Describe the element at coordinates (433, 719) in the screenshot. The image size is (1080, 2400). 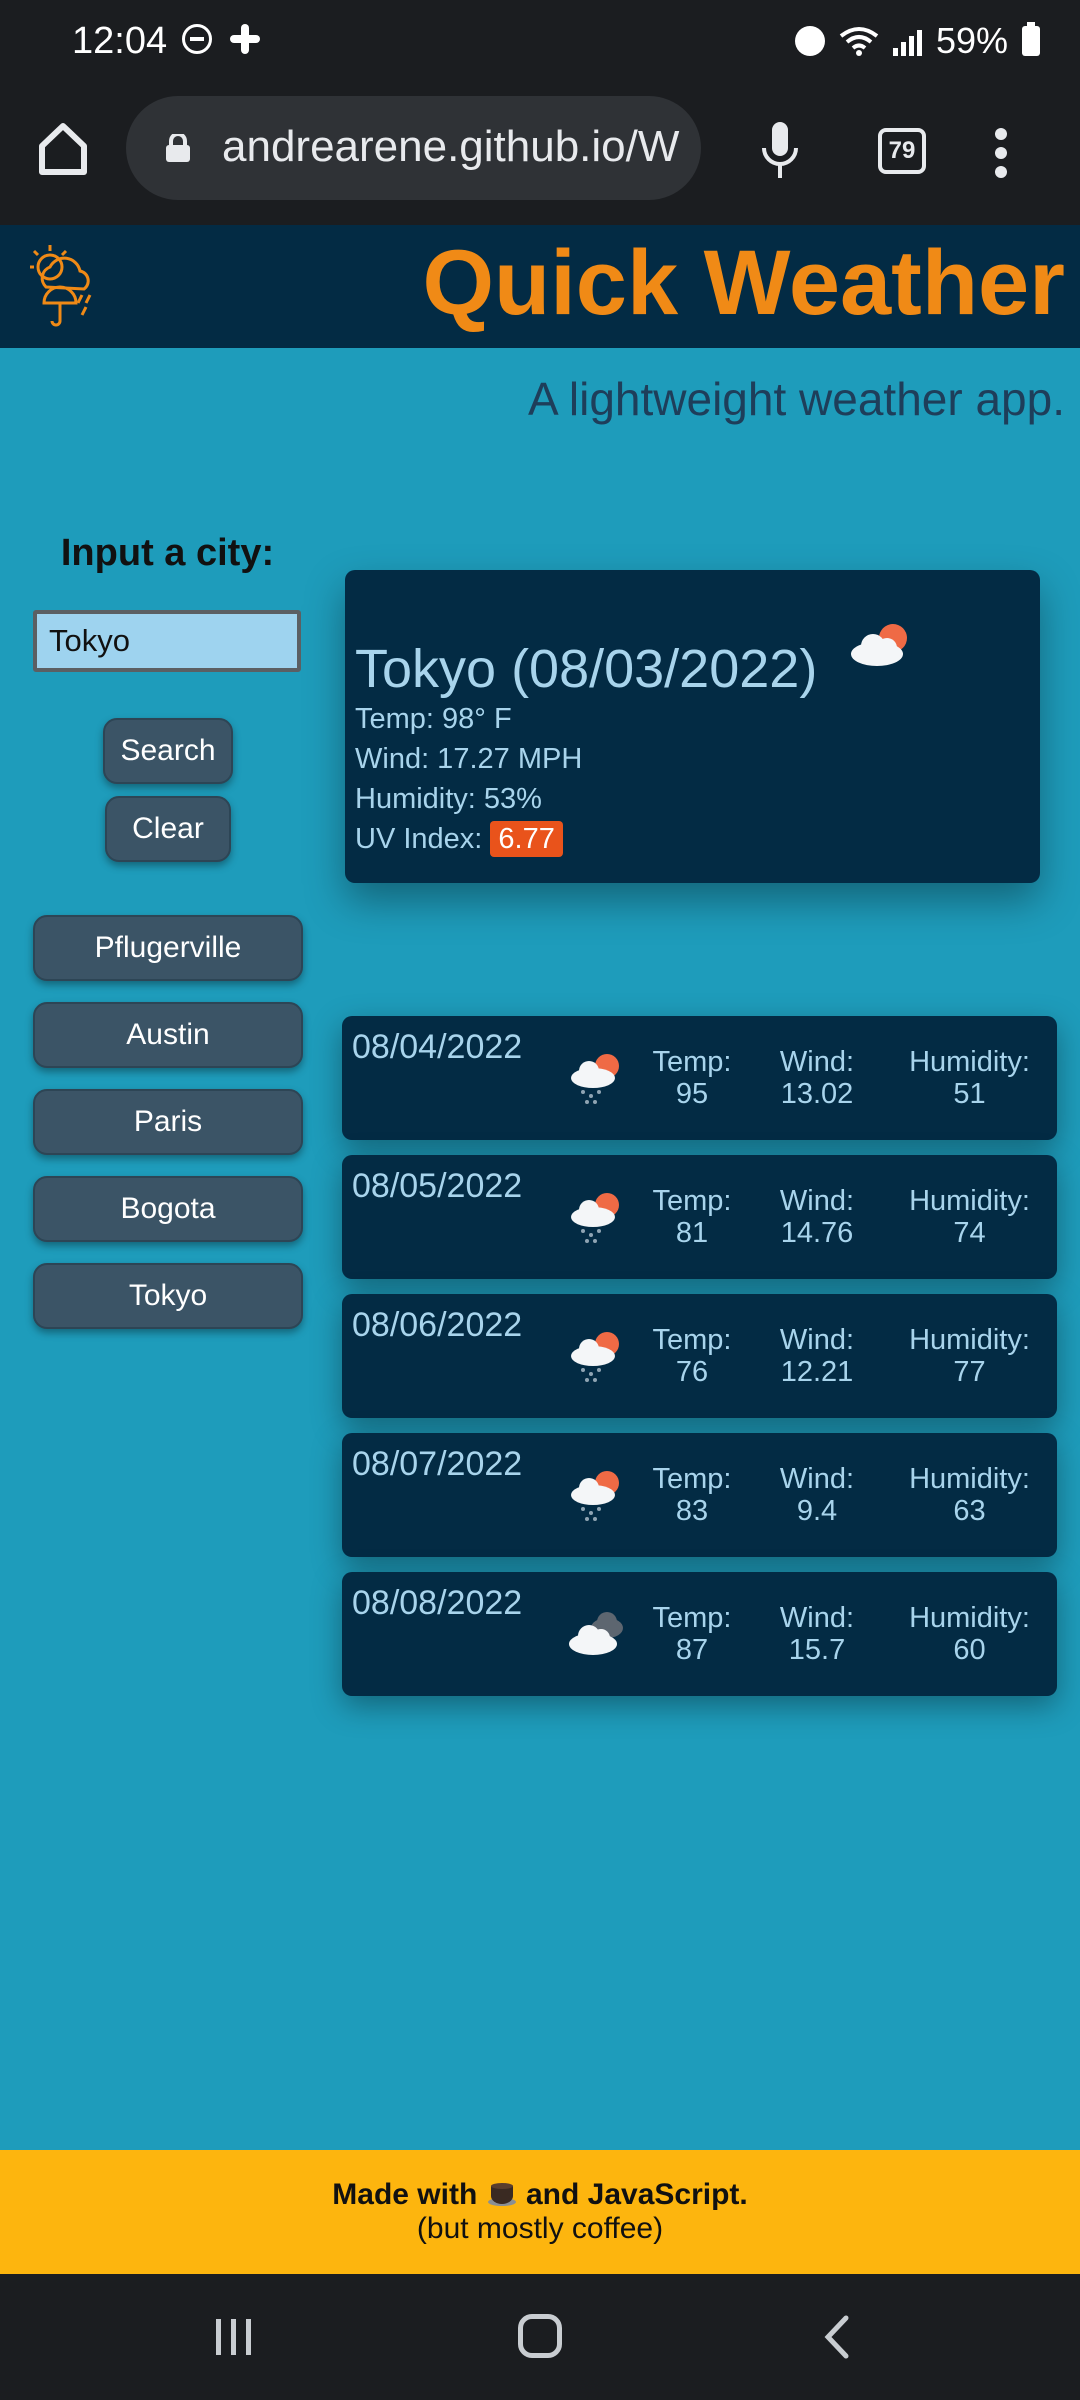
I see `current-temp: Temp: 98° F` at that location.